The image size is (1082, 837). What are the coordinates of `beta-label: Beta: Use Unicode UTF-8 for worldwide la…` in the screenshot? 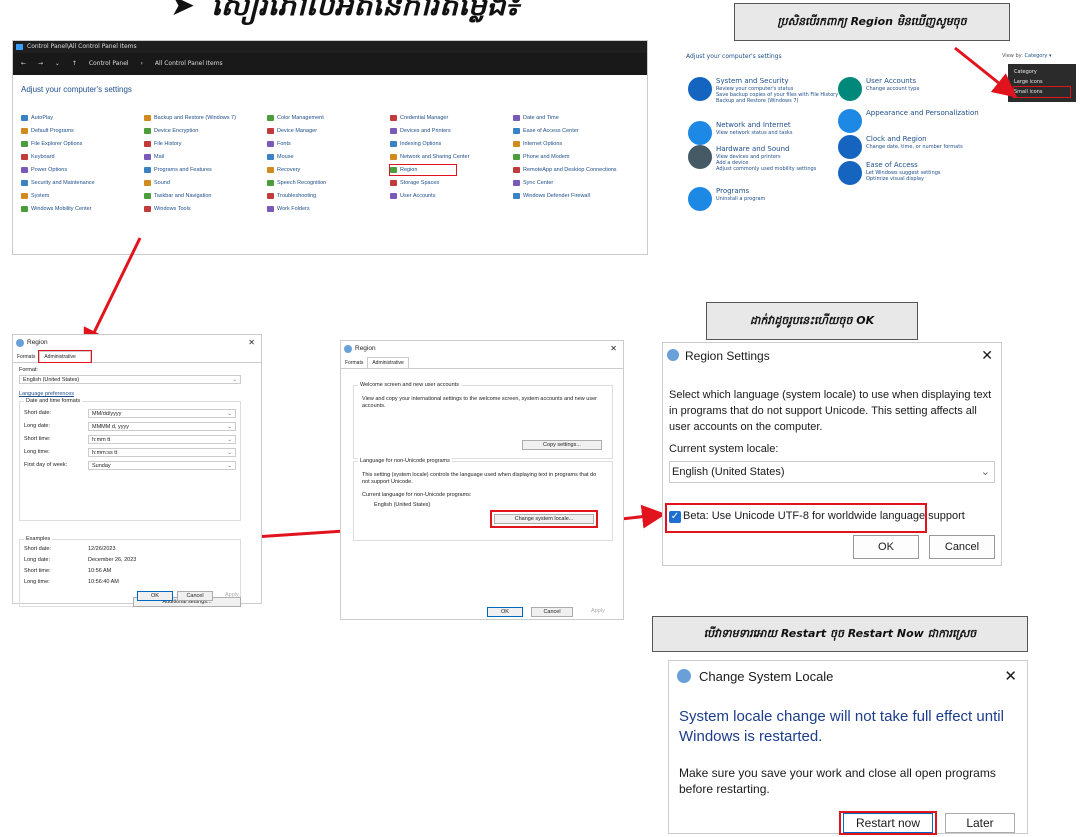 It's located at (824, 516).